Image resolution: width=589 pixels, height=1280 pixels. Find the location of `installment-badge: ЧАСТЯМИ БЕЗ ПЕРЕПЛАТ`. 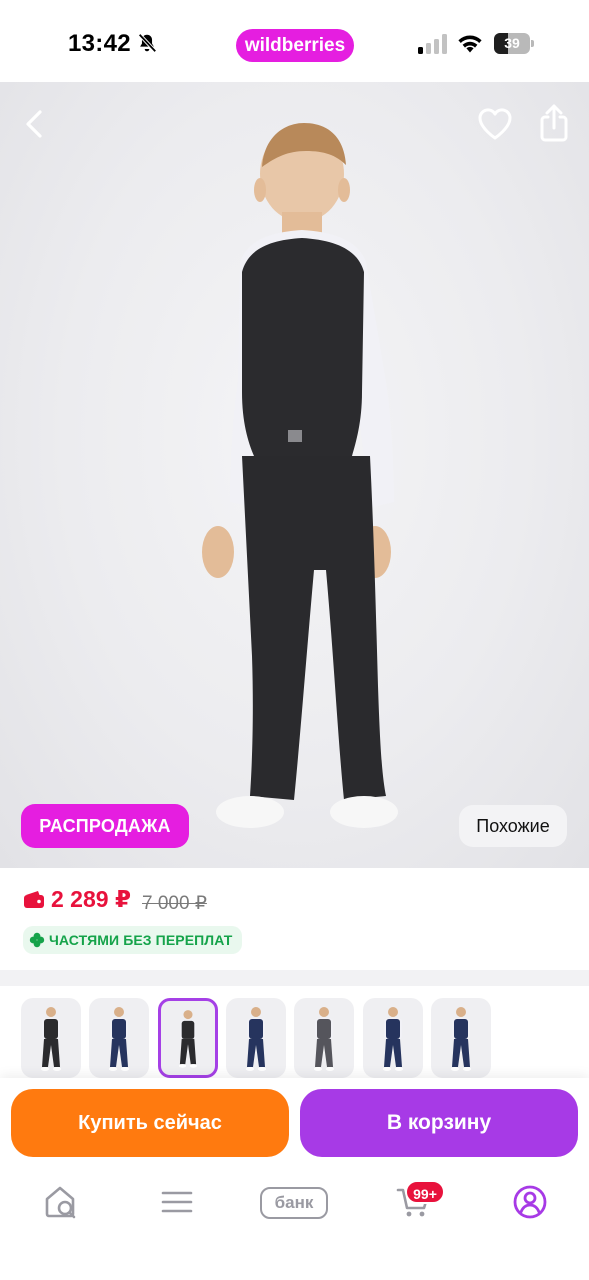

installment-badge: ЧАСТЯМИ БЕЗ ПЕРЕПЛАТ is located at coordinates (133, 940).